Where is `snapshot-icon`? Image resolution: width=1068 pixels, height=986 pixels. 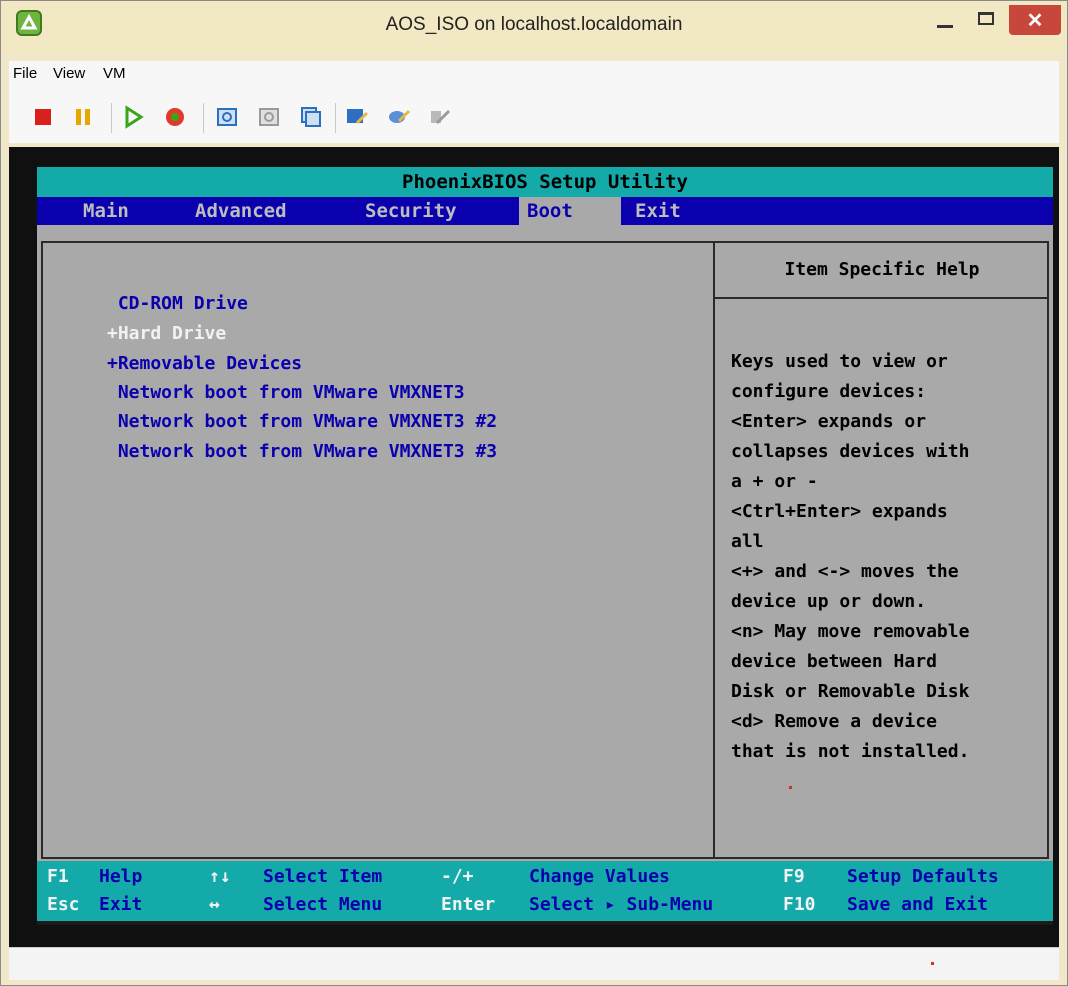 snapshot-icon is located at coordinates (227, 117).